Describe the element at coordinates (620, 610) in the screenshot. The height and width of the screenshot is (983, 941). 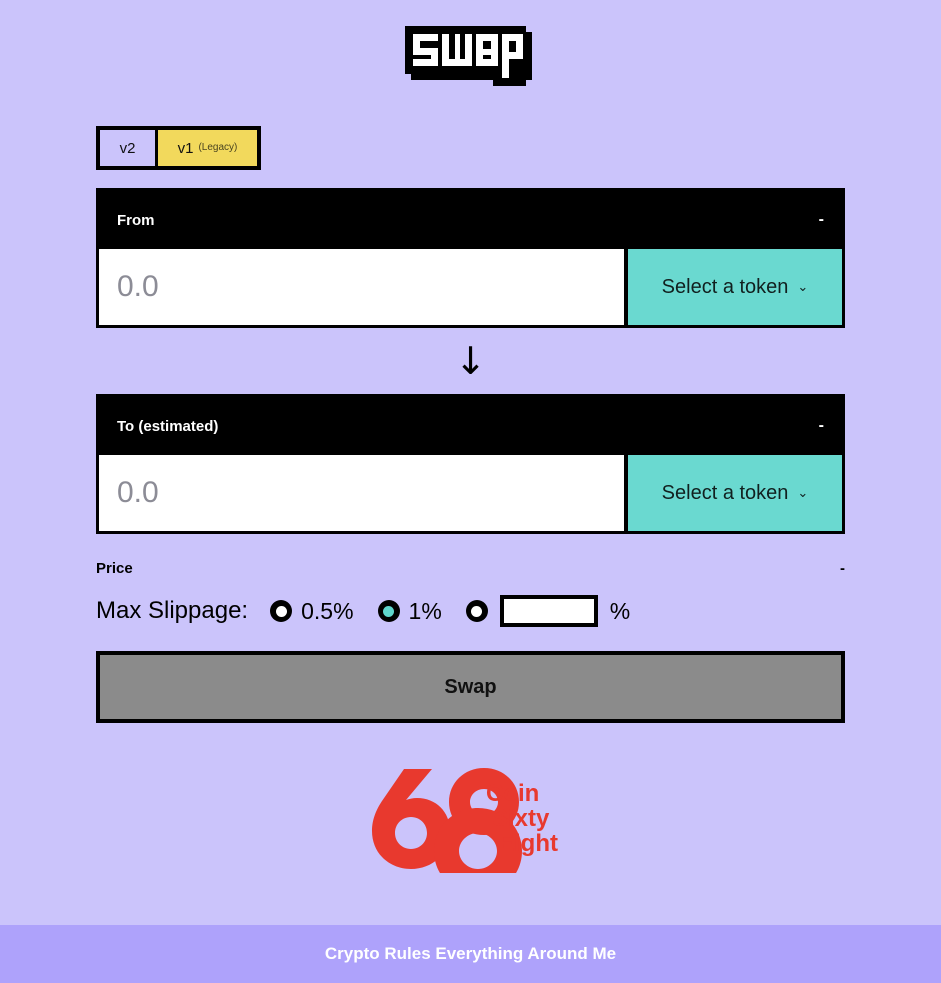
I see `percent-sign-label: %` at that location.